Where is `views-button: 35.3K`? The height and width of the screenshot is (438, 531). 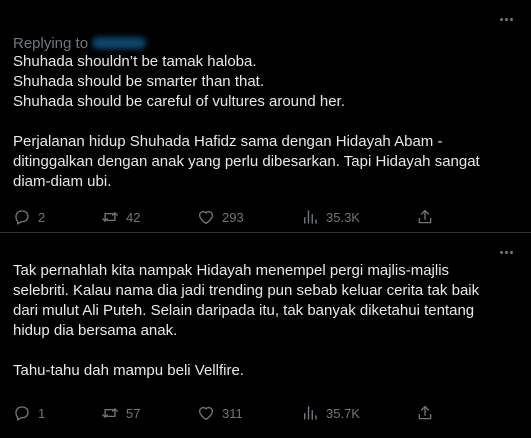
views-button: 35.3K is located at coordinates (330, 217).